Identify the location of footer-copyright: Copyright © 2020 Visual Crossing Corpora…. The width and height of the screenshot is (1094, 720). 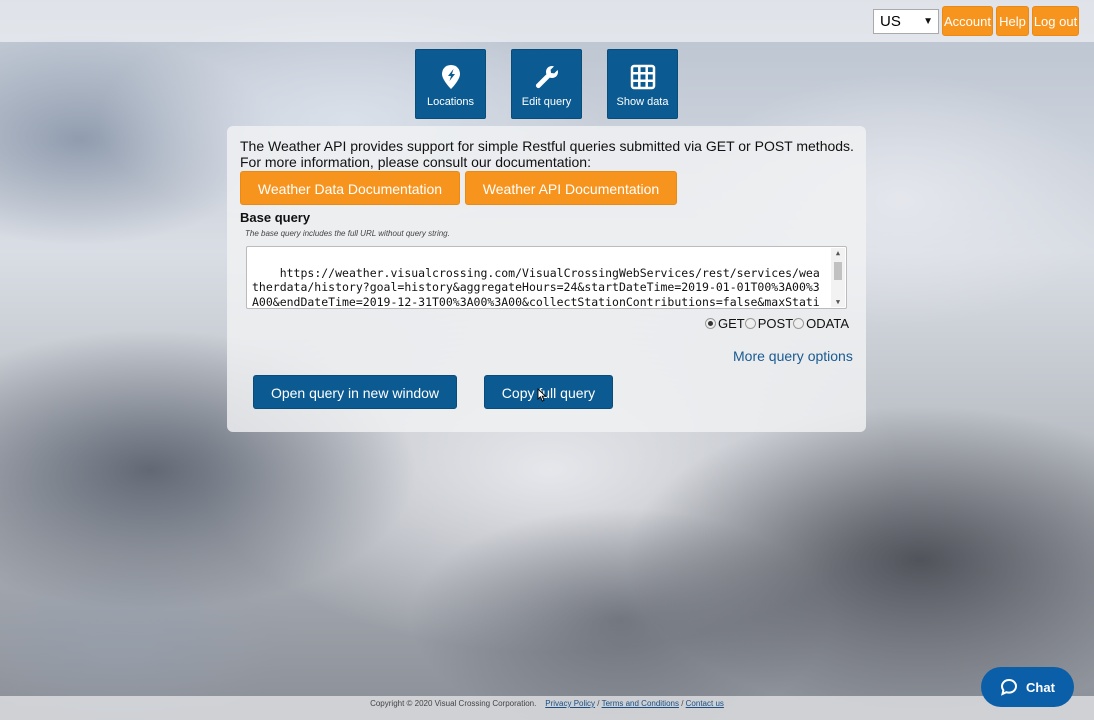
(453, 703).